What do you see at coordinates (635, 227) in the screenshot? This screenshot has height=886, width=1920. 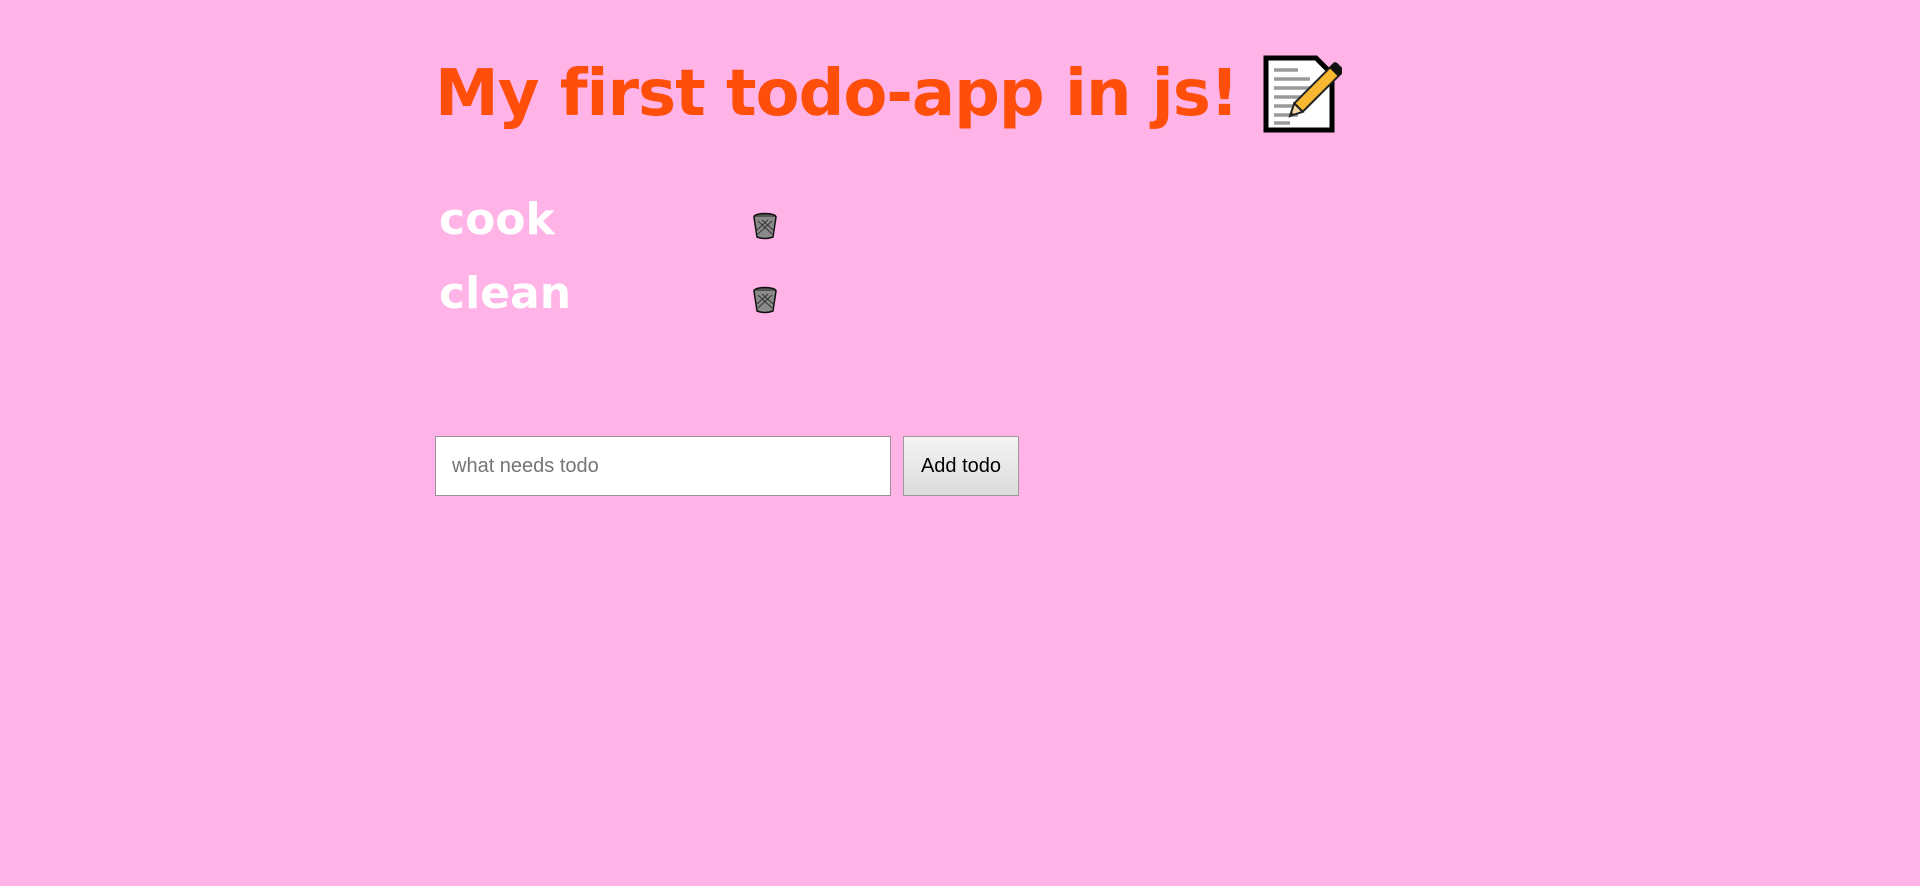 I see `todo-item: cook` at bounding box center [635, 227].